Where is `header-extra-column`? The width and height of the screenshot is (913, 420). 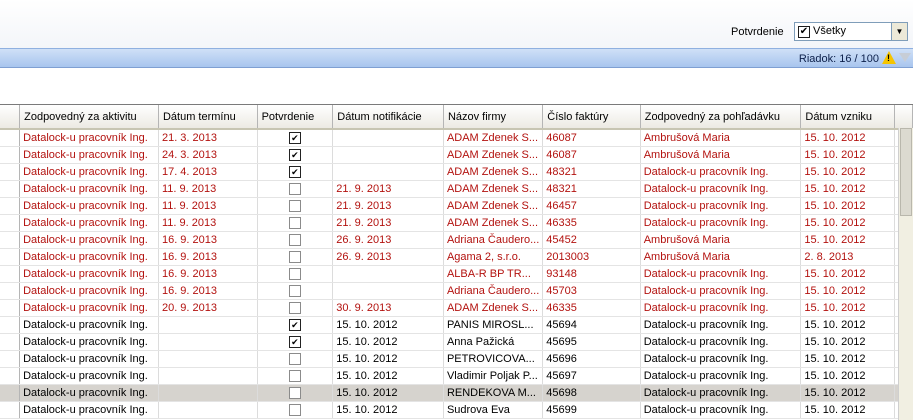 header-extra-column is located at coordinates (903, 117).